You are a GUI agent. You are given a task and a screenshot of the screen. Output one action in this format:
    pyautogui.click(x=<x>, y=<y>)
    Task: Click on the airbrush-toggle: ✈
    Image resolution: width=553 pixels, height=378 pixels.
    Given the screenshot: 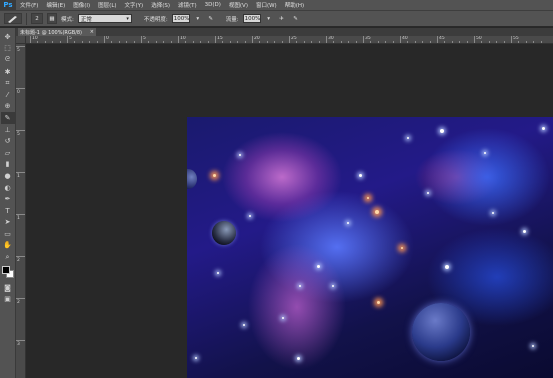 What is the action you would take?
    pyautogui.click(x=282, y=18)
    